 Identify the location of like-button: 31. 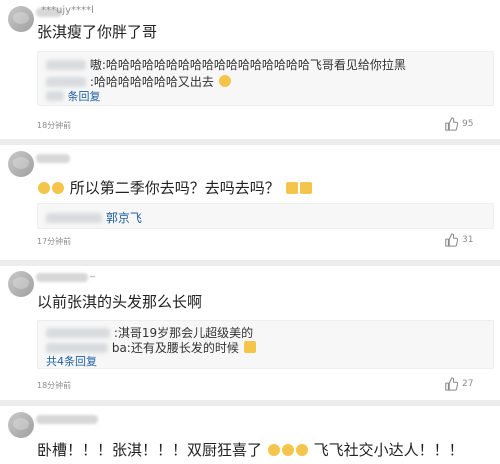
(458, 240).